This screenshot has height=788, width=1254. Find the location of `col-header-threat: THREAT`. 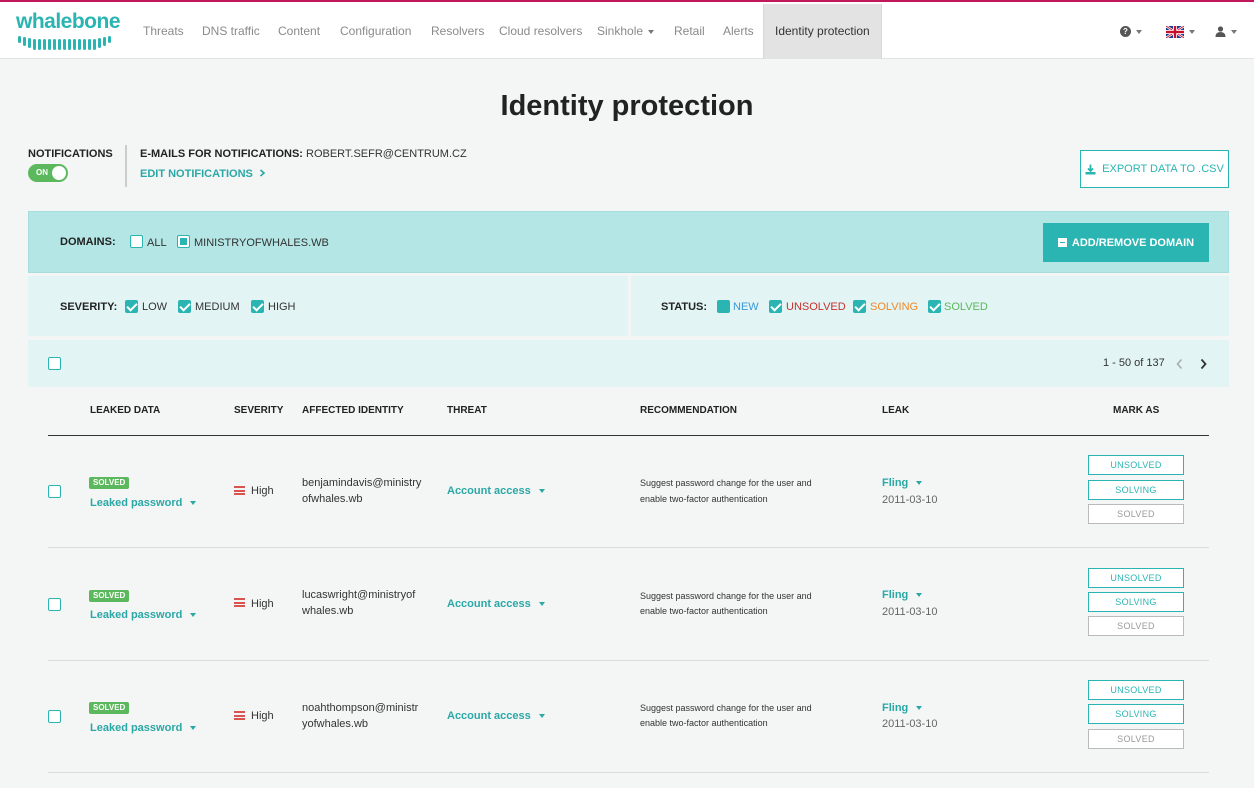

col-header-threat: THREAT is located at coordinates (467, 410).